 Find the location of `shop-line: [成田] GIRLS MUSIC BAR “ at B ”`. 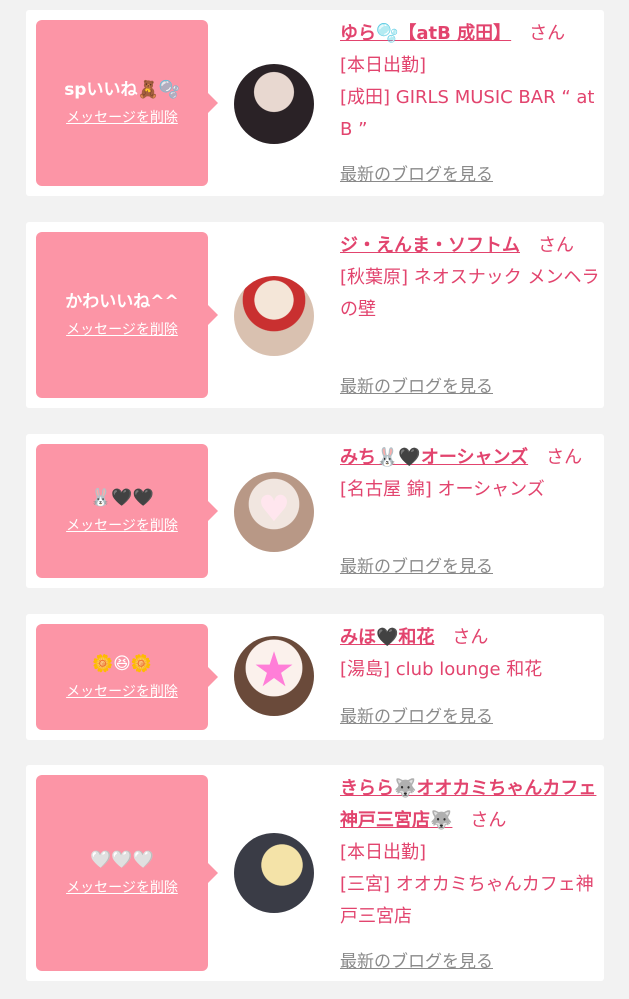

shop-line: [成田] GIRLS MUSIC BAR “ at B ” is located at coordinates (467, 113).